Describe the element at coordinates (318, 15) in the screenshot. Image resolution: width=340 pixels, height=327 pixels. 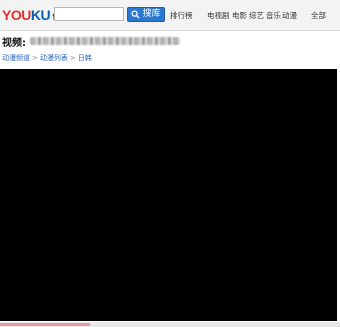
I see `nav-all: 全部` at that location.